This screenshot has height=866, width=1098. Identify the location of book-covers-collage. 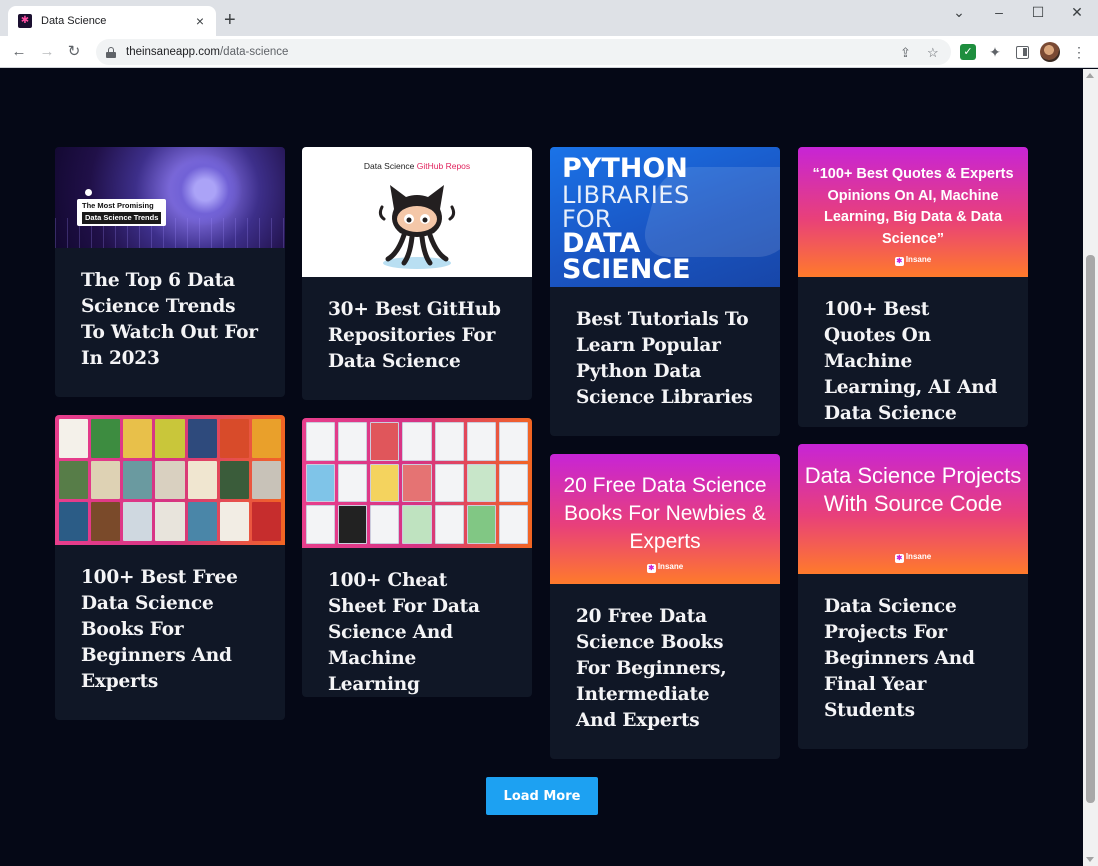
(170, 480).